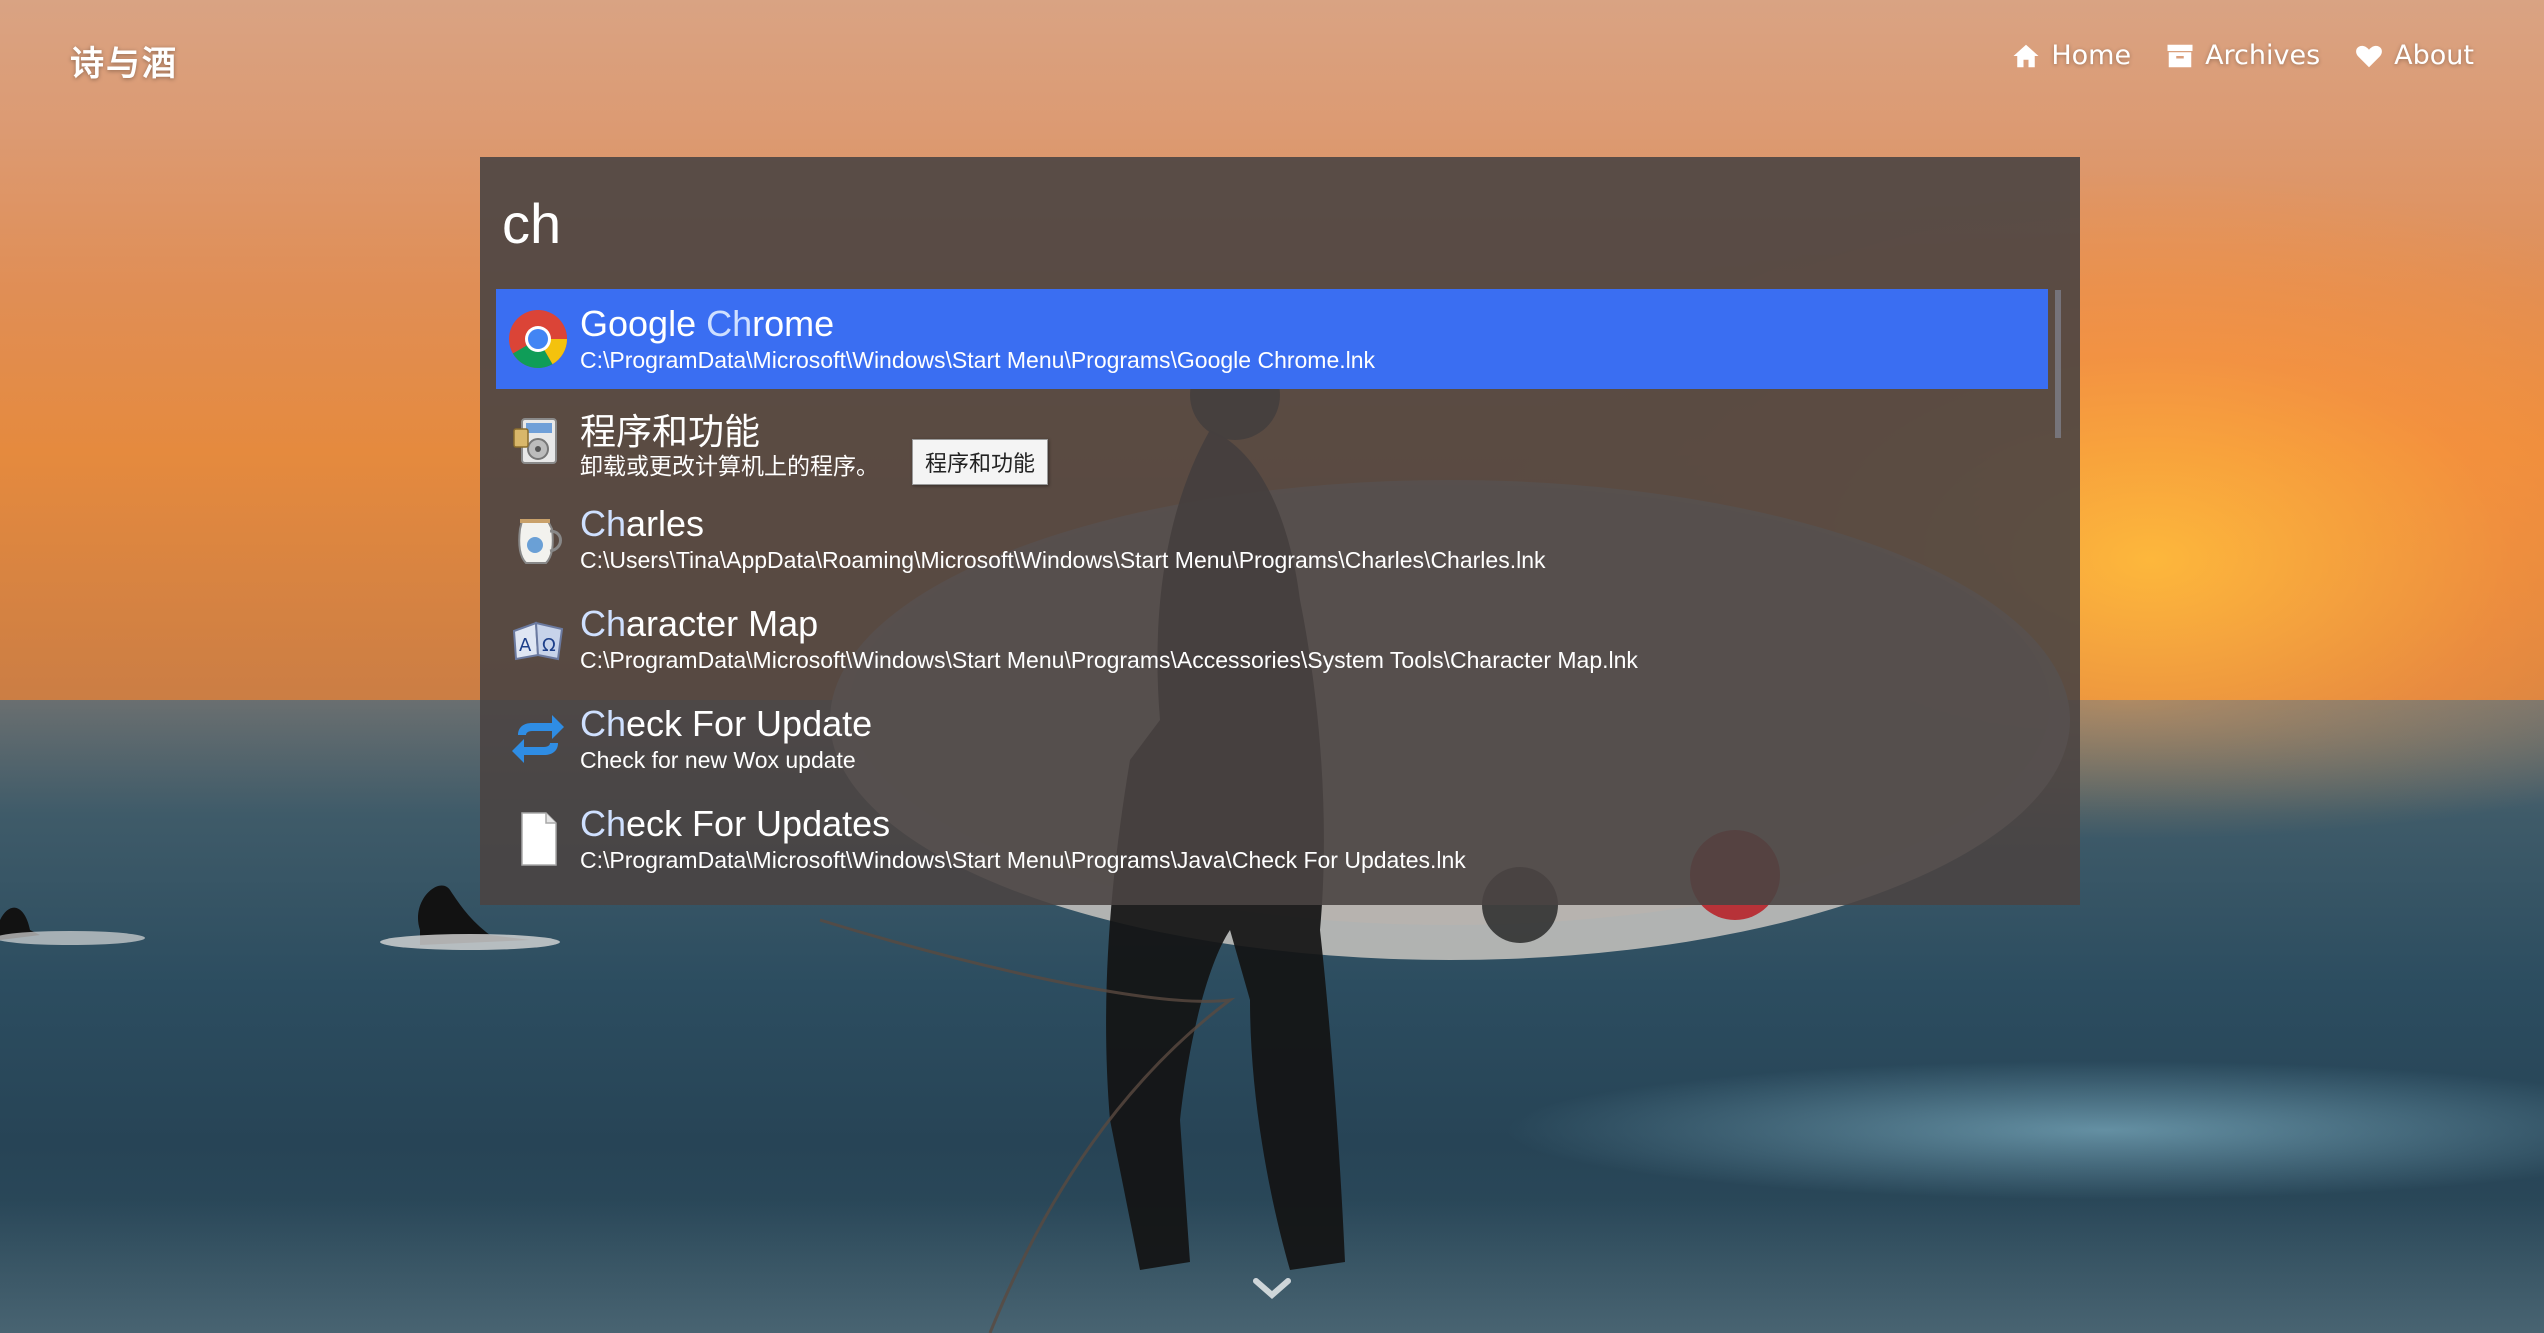 Image resolution: width=2544 pixels, height=1333 pixels. What do you see at coordinates (525, 645) in the screenshot?
I see `svg-text: A` at bounding box center [525, 645].